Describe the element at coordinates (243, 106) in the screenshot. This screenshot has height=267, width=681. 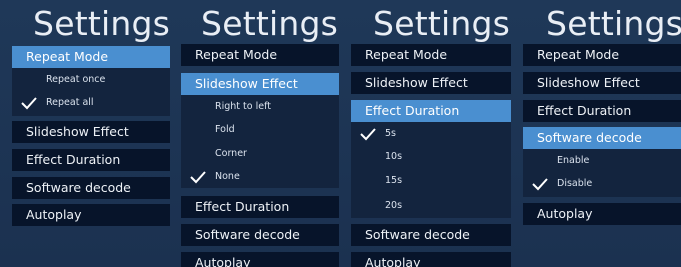
I see `option-label: Right to left` at that location.